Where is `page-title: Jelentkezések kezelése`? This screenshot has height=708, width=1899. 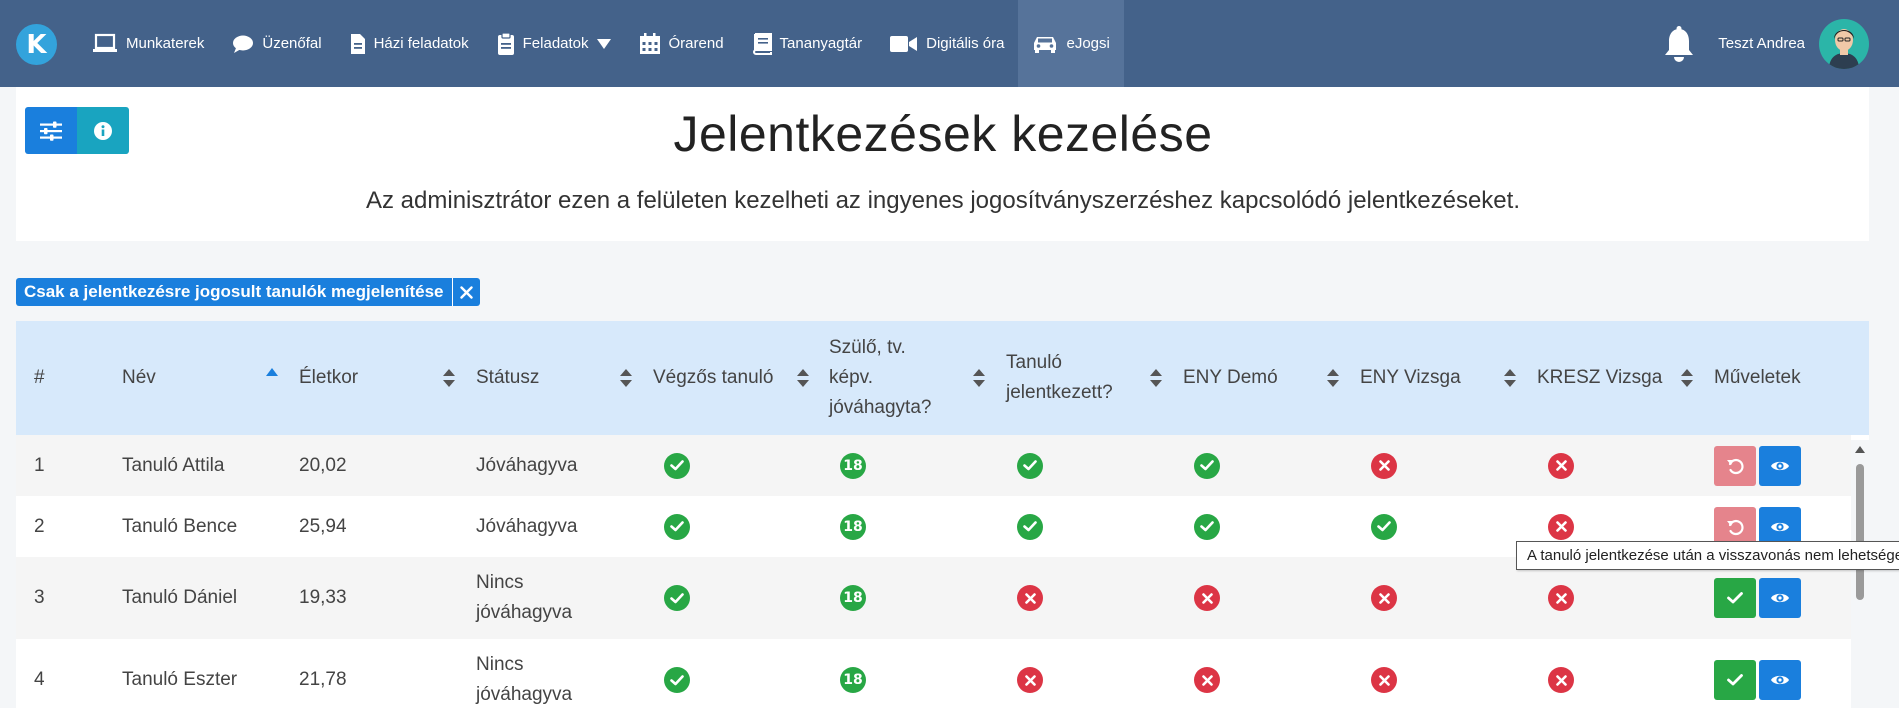 page-title: Jelentkezések kezelése is located at coordinates (943, 134).